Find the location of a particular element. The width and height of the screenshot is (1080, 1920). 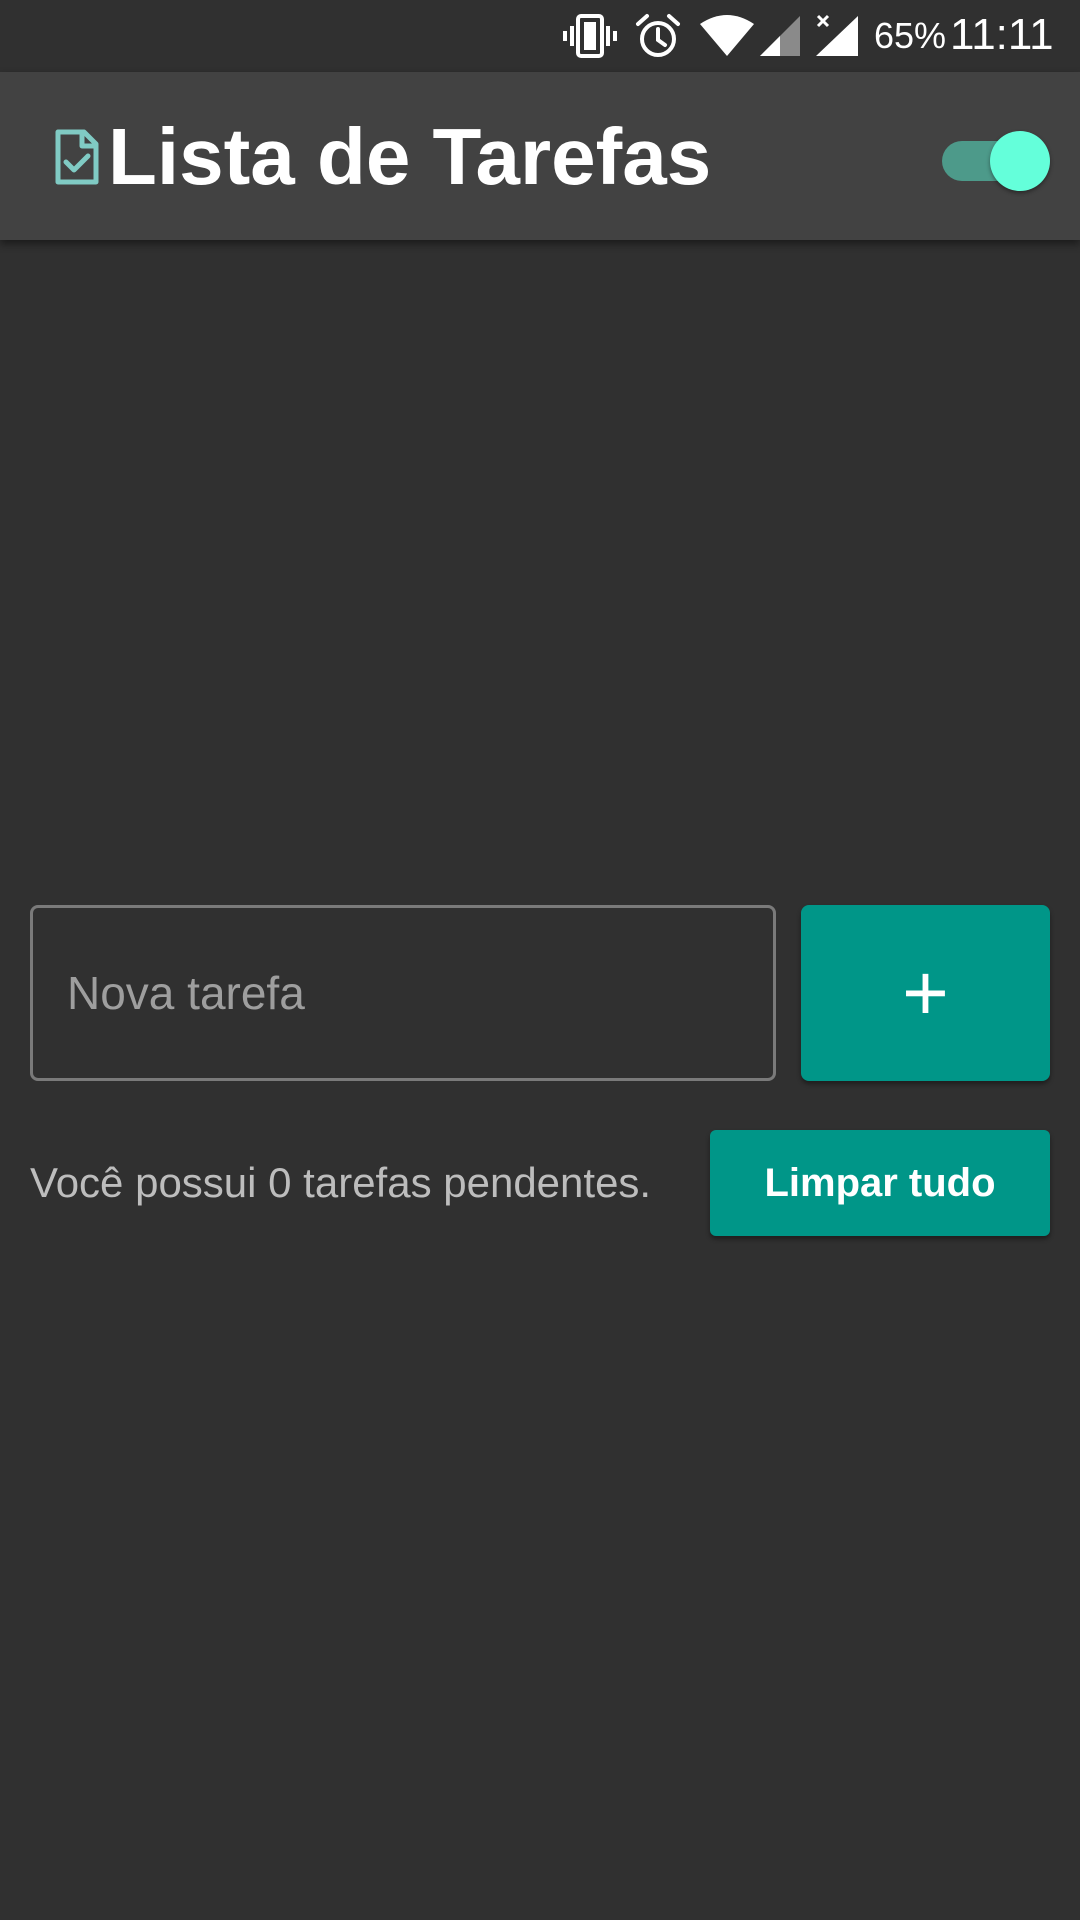

clear-all-button: Limpar tudo is located at coordinates (880, 1183).